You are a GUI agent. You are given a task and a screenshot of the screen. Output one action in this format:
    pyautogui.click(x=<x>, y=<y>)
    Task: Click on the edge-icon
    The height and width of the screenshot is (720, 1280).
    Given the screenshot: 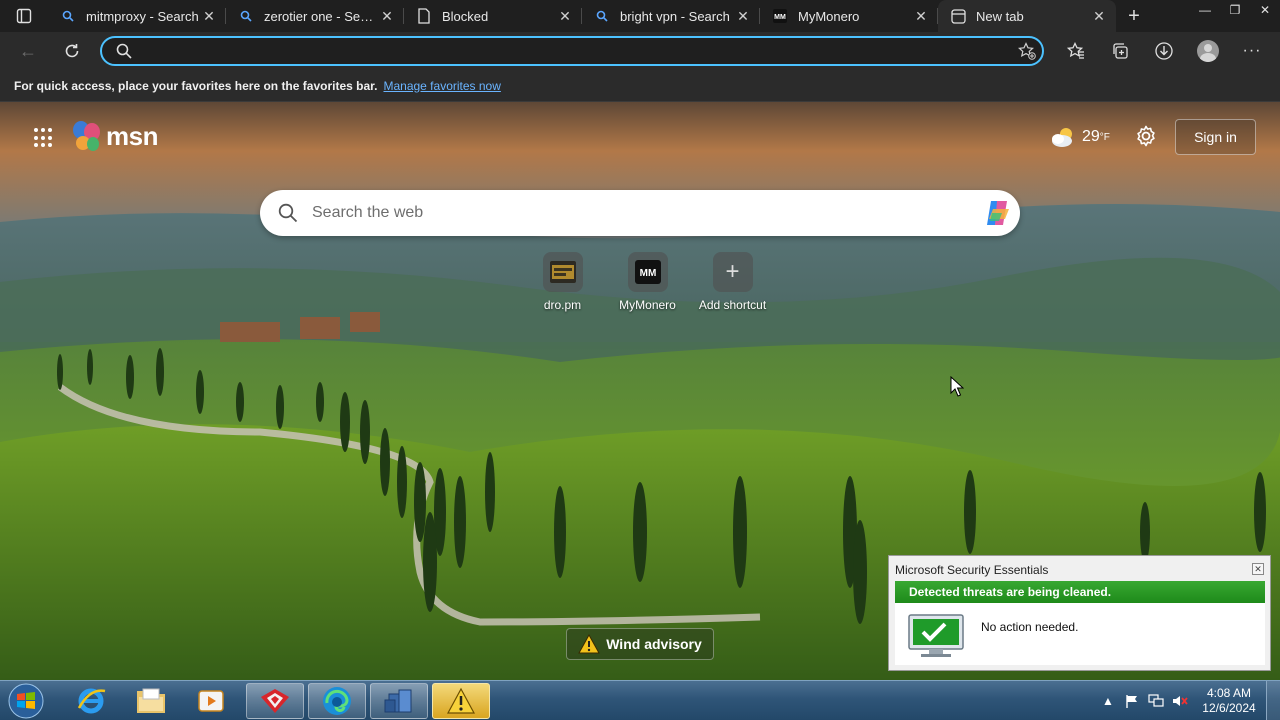 What is the action you would take?
    pyautogui.click(x=337, y=701)
    